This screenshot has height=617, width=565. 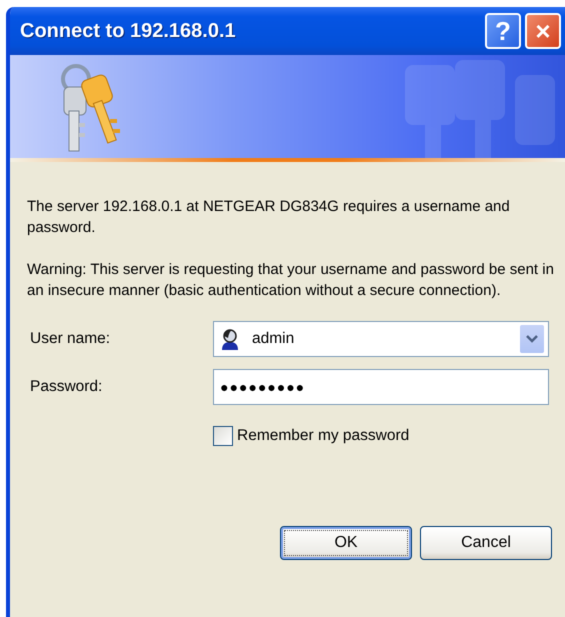 I want to click on checkbox-label: Remember my password, so click(x=323, y=436).